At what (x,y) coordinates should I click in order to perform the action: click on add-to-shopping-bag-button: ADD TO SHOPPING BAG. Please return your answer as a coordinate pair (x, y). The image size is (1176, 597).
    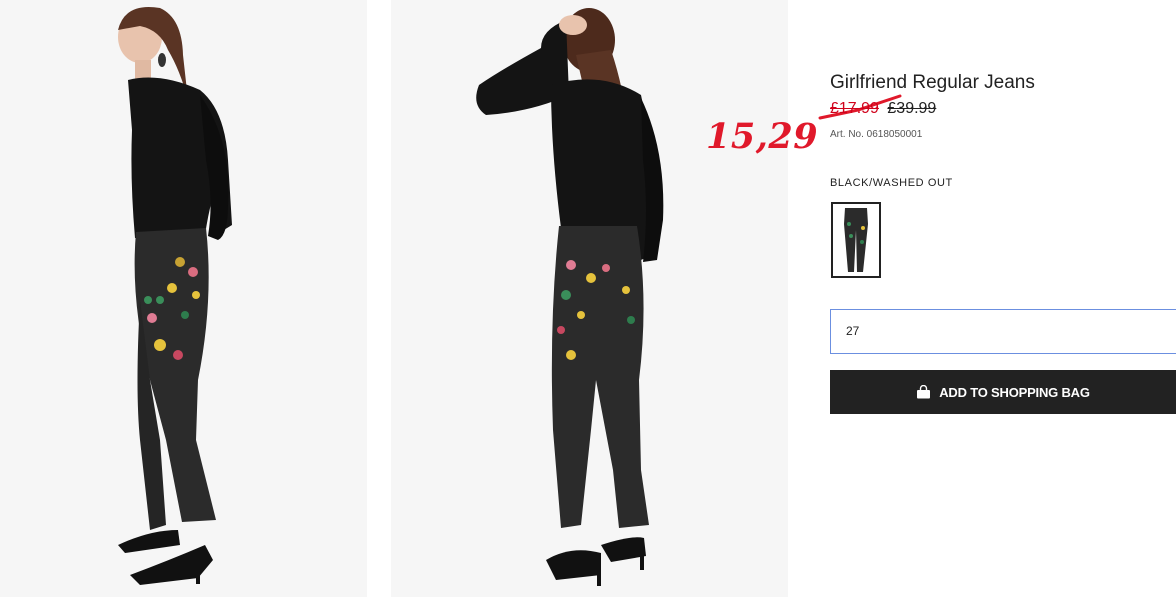
    Looking at the image, I should click on (1003, 392).